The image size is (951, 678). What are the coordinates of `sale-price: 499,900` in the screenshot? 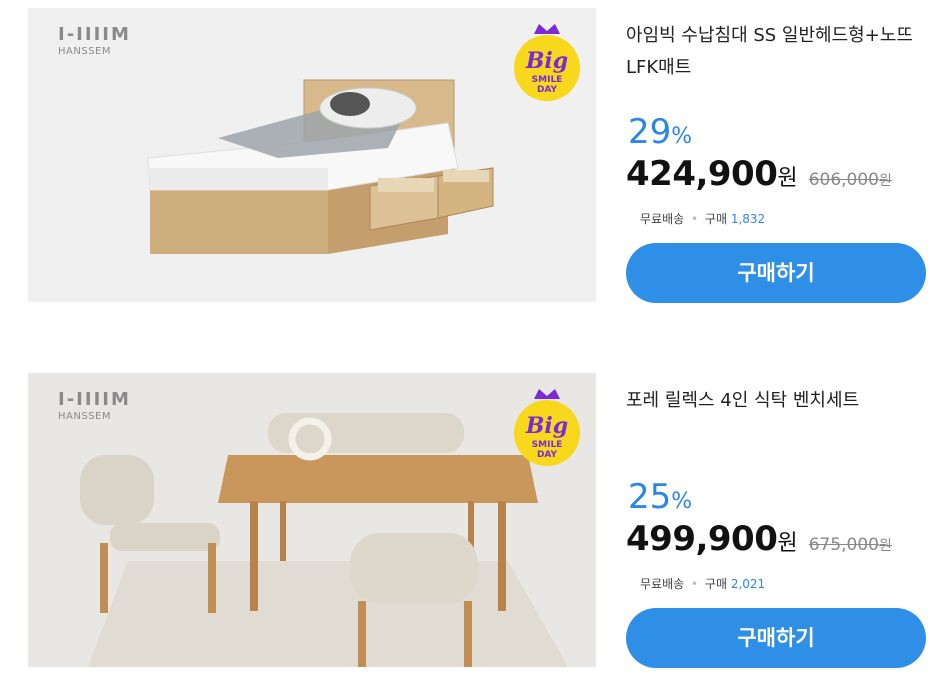 It's located at (702, 539).